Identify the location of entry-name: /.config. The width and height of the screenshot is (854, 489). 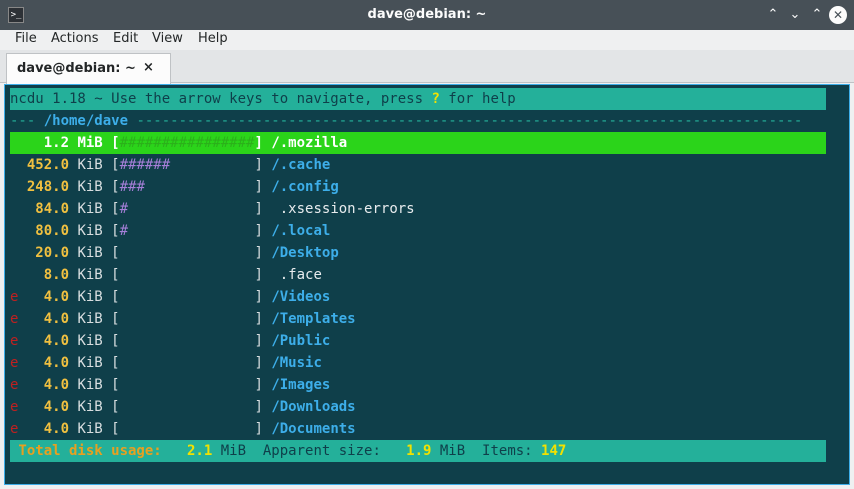
(305, 187).